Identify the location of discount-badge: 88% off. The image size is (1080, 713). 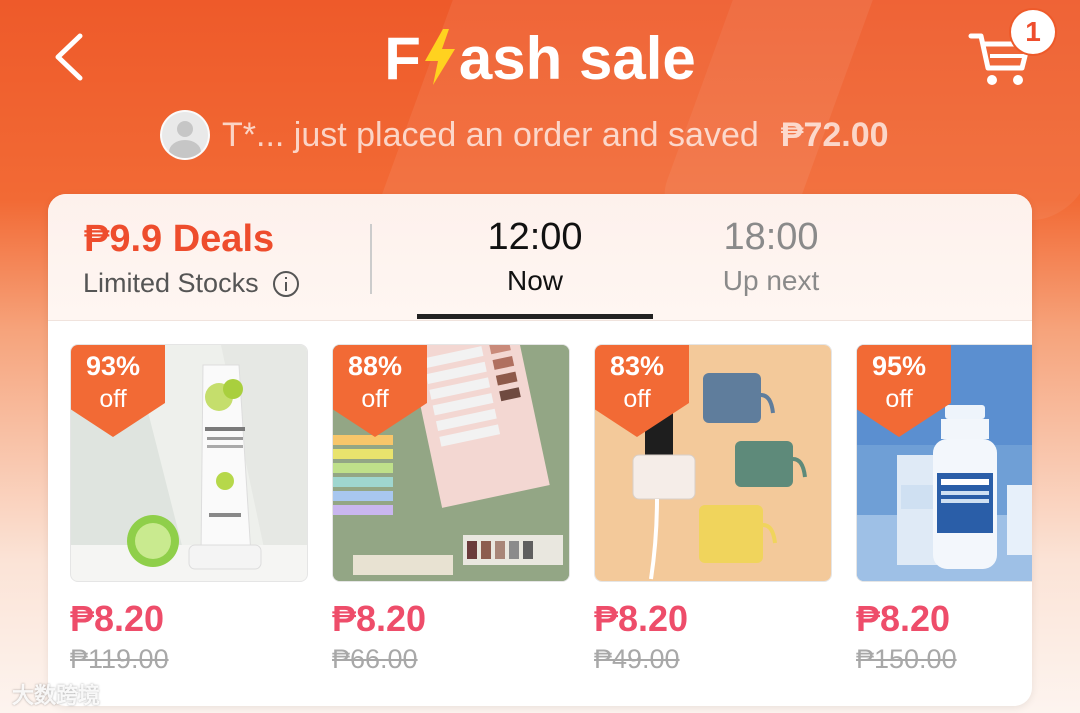
(380, 391).